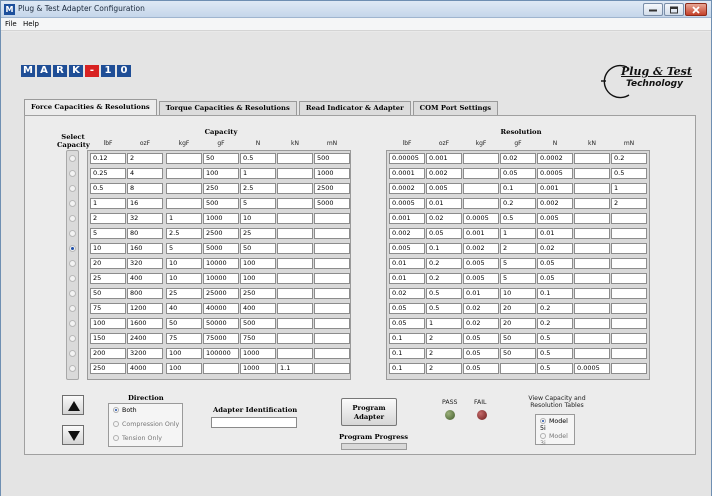 Image resolution: width=712 pixels, height=496 pixels. Describe the element at coordinates (518, 353) in the screenshot. I see `resolution-cell: 50` at that location.